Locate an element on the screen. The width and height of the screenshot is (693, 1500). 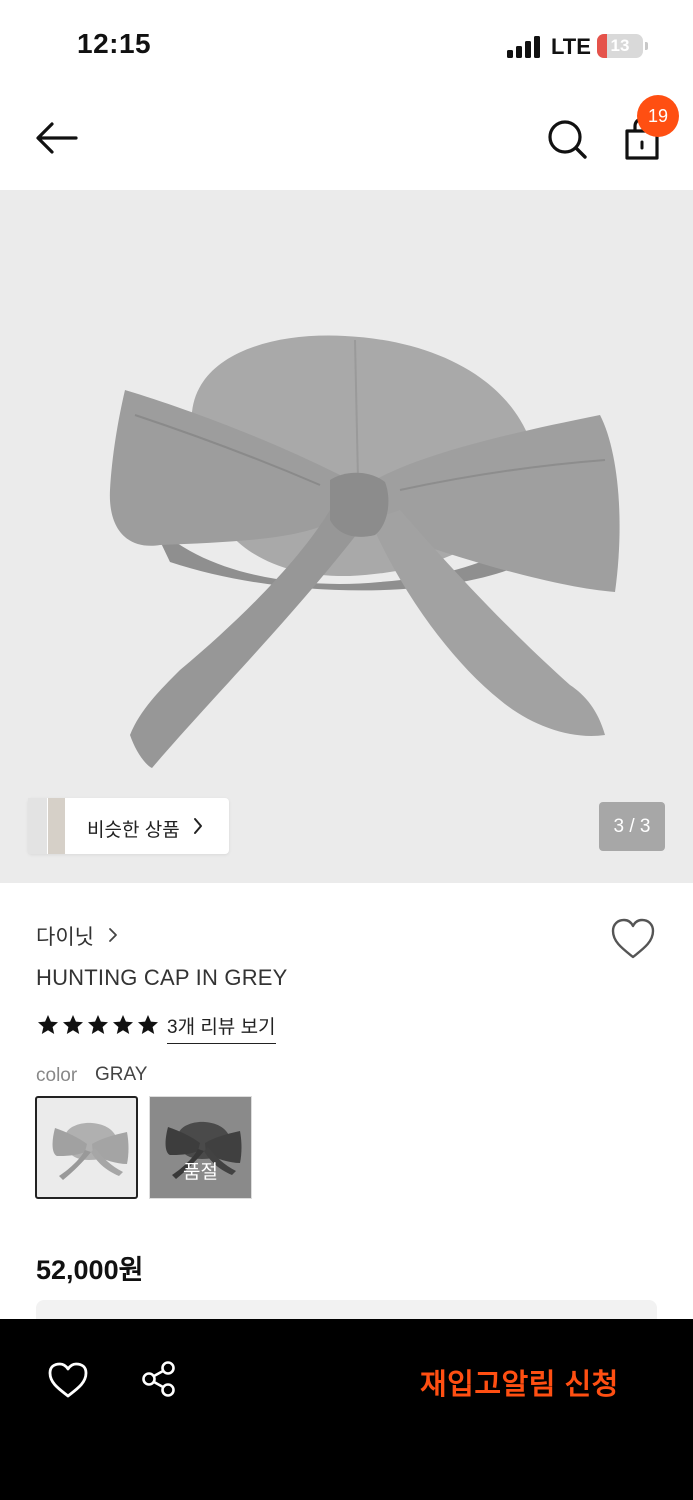
arrow-left-icon is located at coordinates (57, 138).